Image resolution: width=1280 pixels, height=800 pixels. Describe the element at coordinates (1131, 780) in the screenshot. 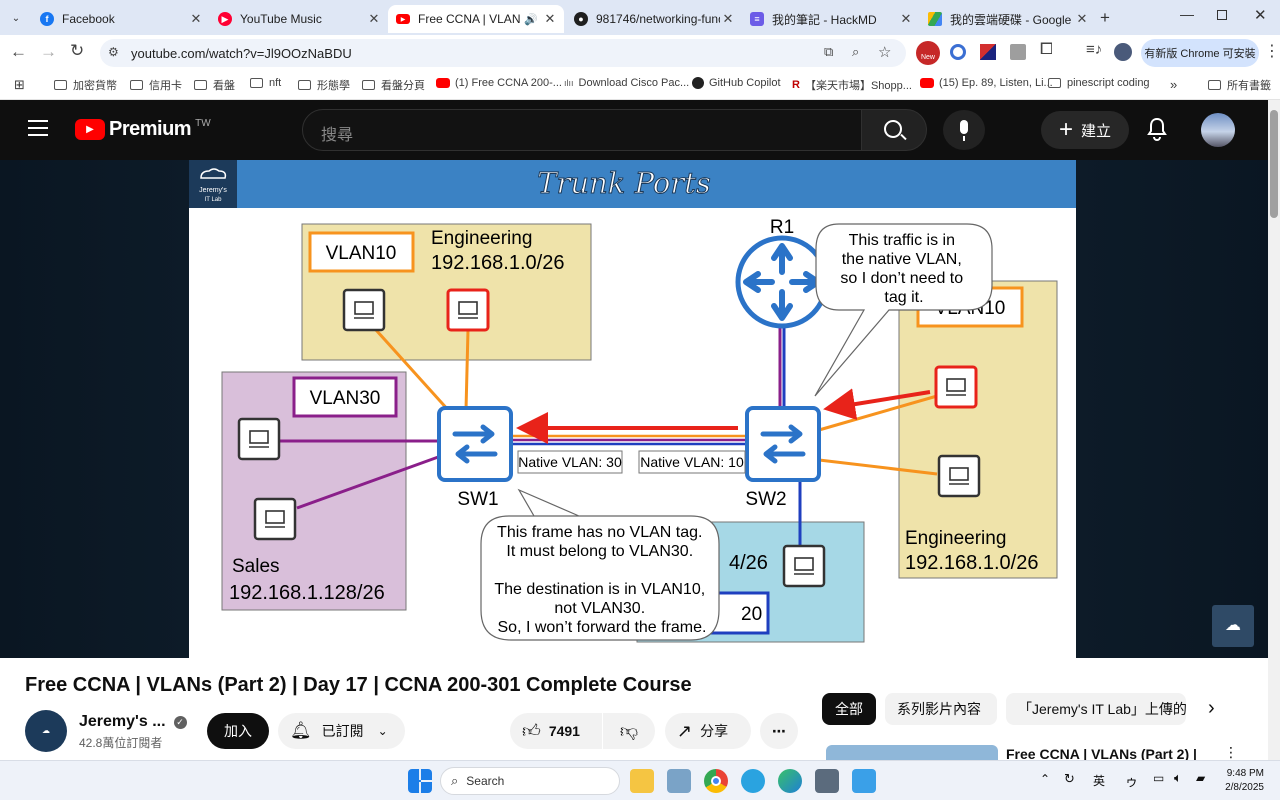

I see `ime-mode-icon: ゥ` at that location.